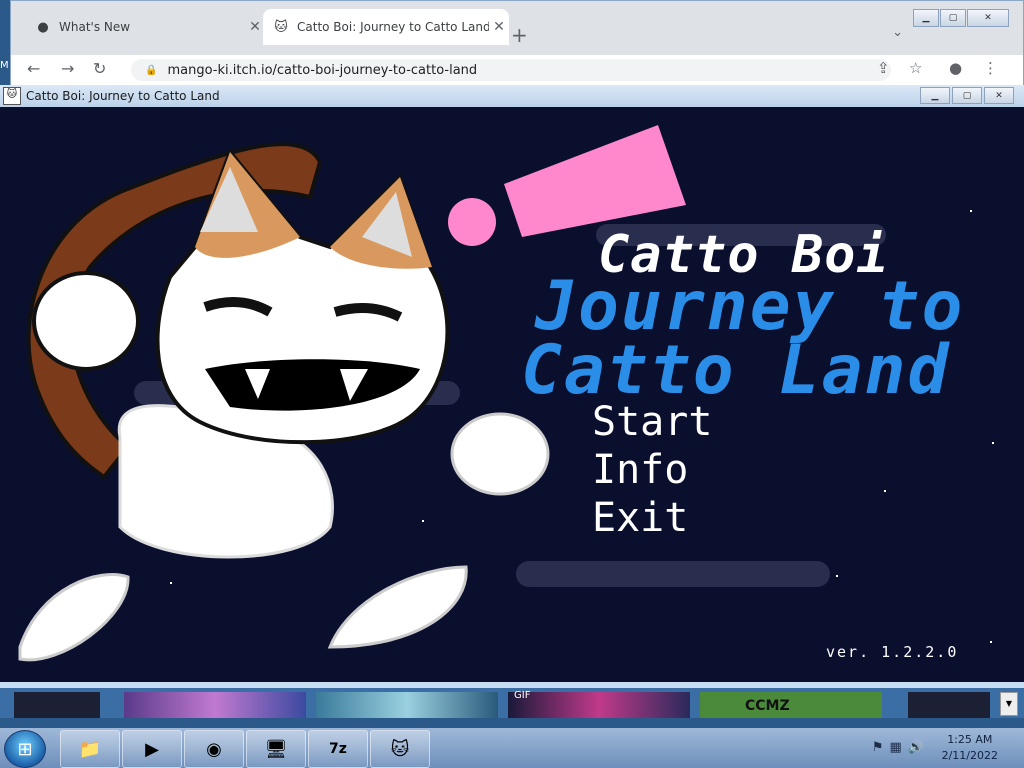  I want to click on reload-icon: ↻, so click(99, 68).